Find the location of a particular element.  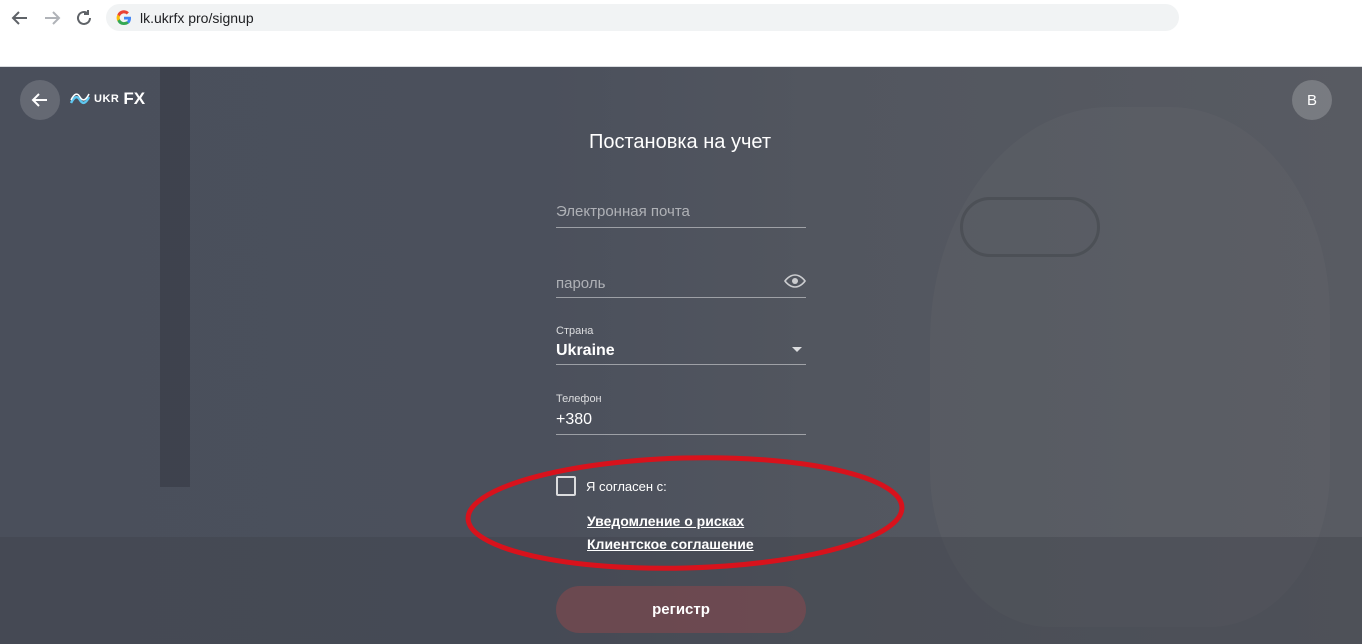

forward-arrow-icon is located at coordinates (53, 18).